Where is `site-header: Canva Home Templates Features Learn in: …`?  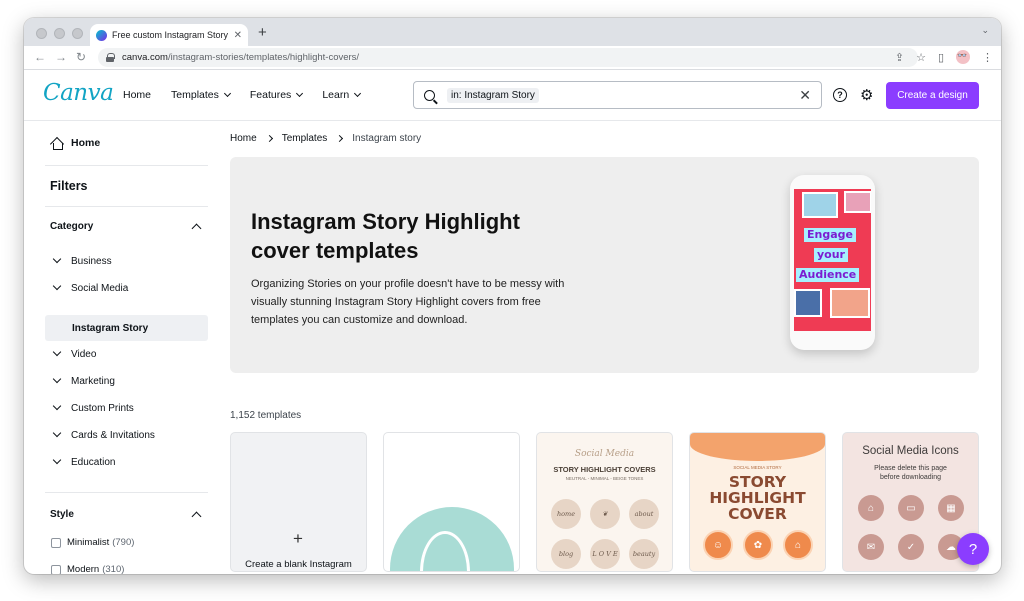 site-header: Canva Home Templates Features Learn in: … is located at coordinates (512, 96).